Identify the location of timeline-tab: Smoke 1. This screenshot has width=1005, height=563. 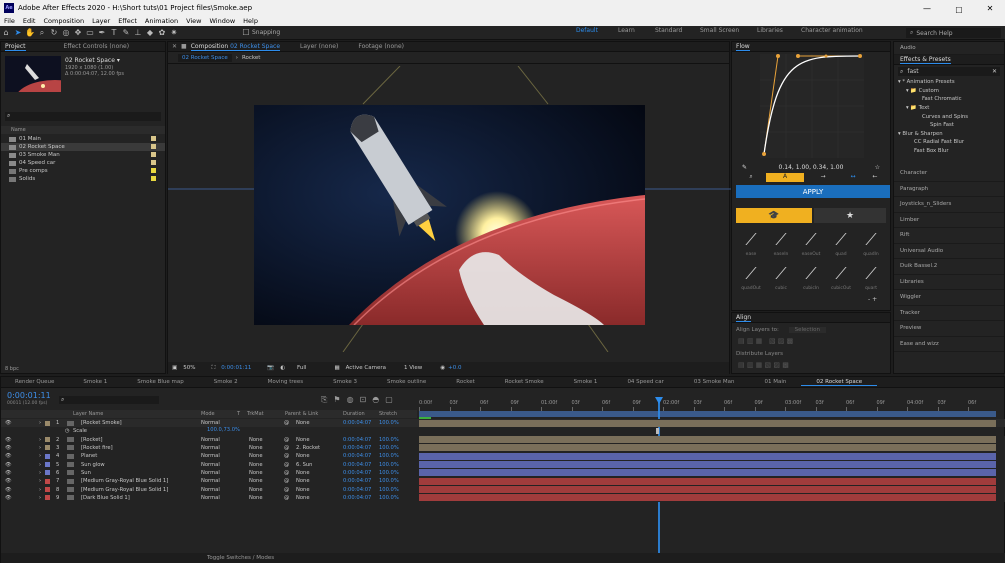
(95, 382).